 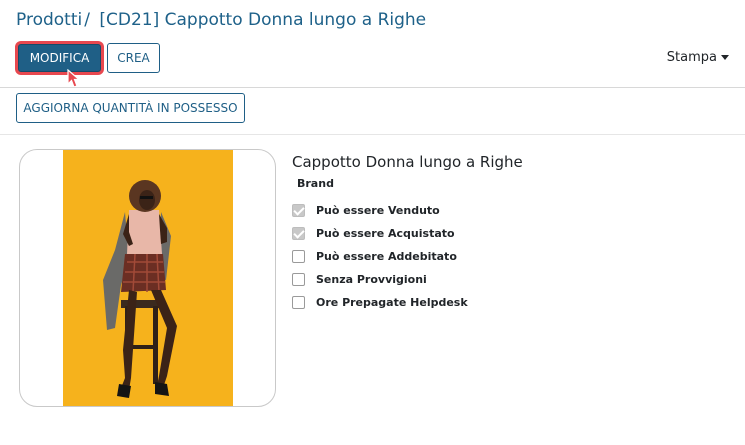 What do you see at coordinates (133, 58) in the screenshot?
I see `create-button: CREA` at bounding box center [133, 58].